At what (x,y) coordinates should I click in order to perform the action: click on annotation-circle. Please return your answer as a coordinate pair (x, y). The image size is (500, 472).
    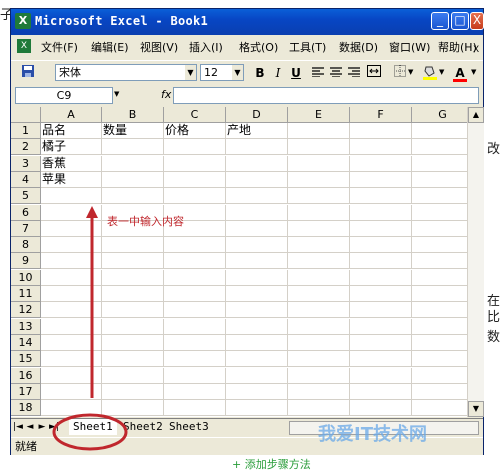
    Looking at the image, I should click on (90, 432).